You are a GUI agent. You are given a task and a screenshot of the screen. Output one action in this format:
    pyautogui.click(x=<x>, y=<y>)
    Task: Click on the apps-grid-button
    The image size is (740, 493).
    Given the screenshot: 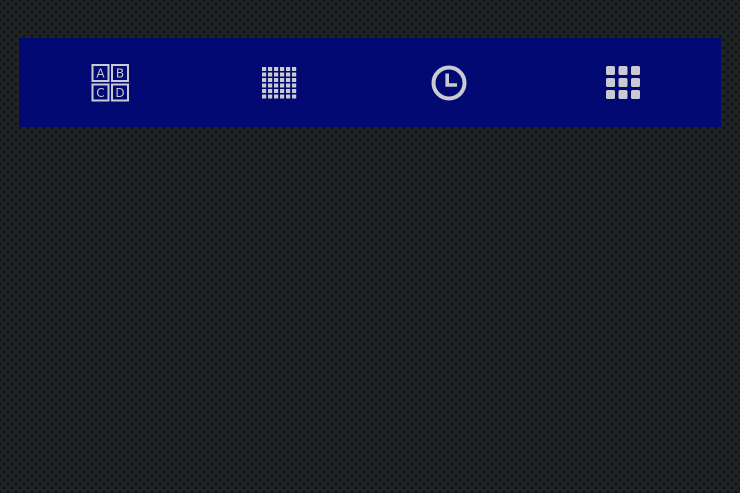 What is the action you would take?
    pyautogui.click(x=623, y=82)
    